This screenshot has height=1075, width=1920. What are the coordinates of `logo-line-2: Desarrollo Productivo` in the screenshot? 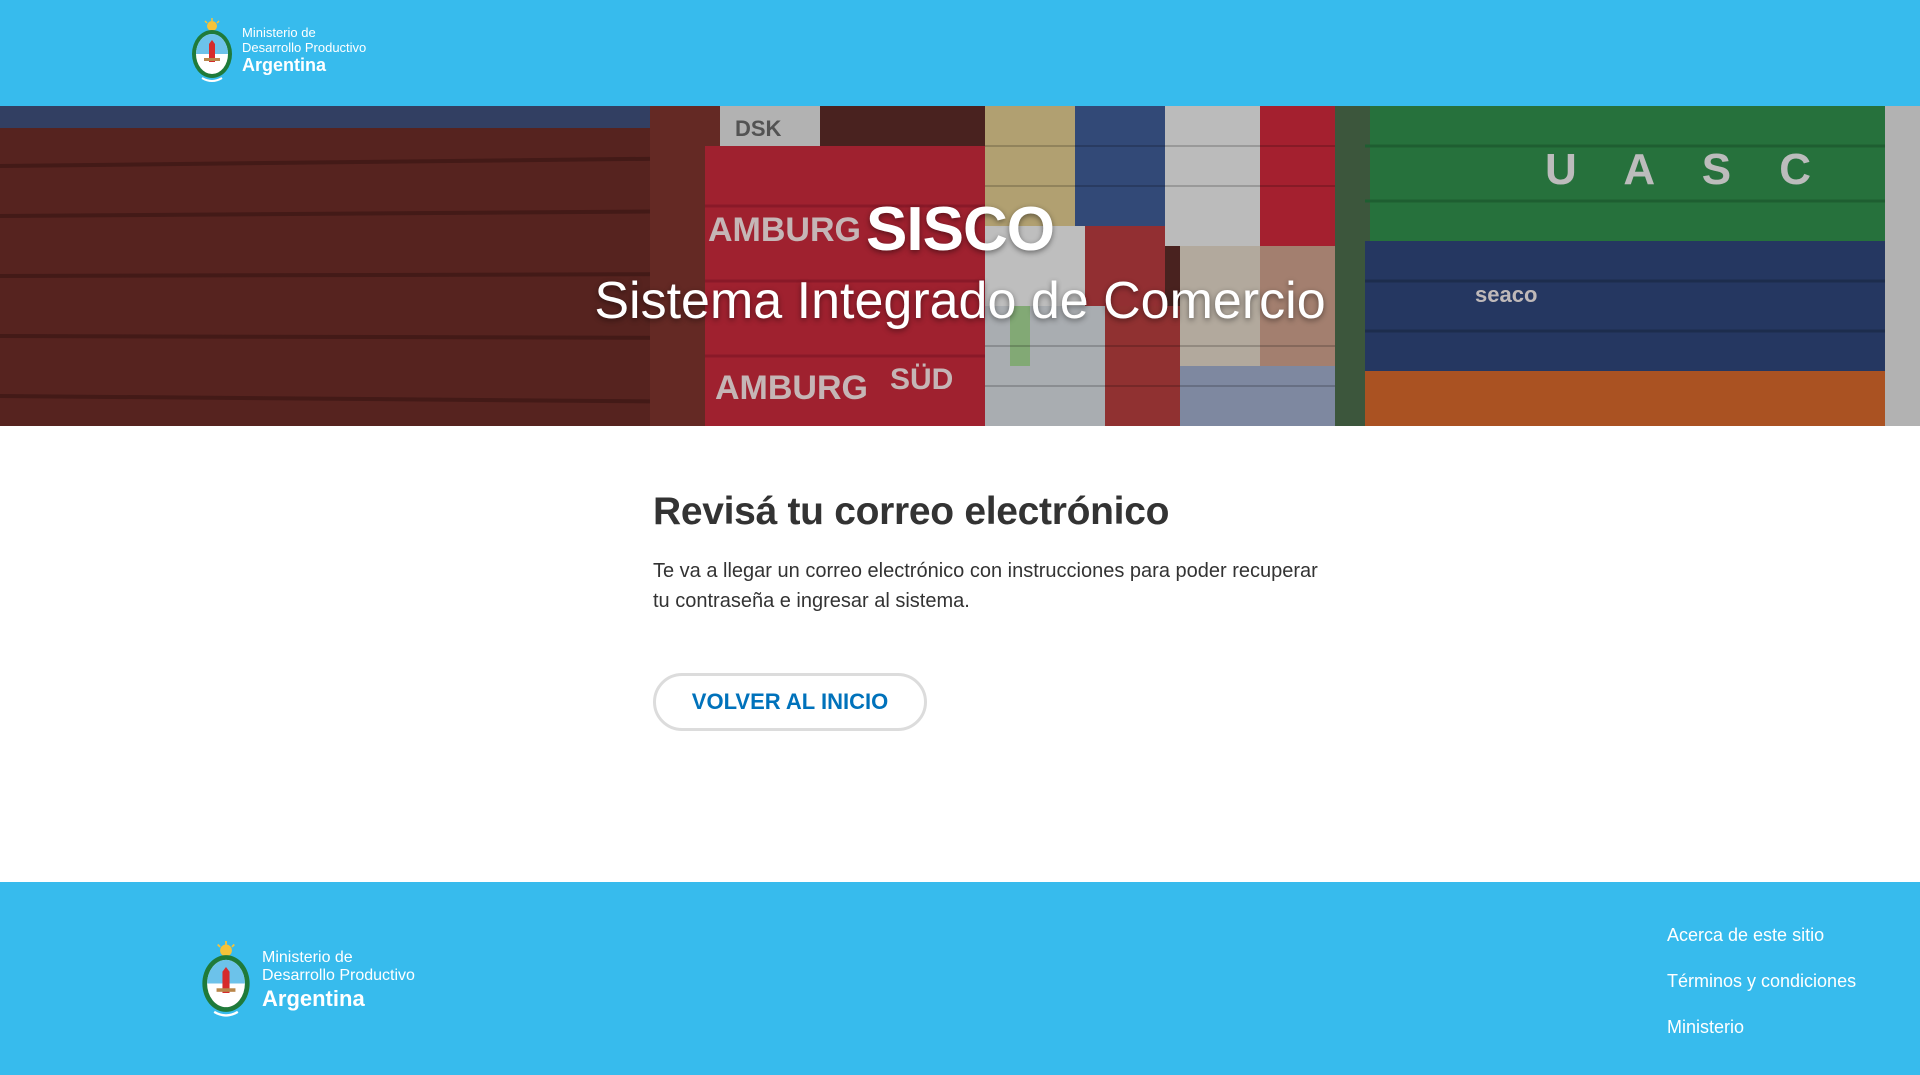 It's located at (304, 47).